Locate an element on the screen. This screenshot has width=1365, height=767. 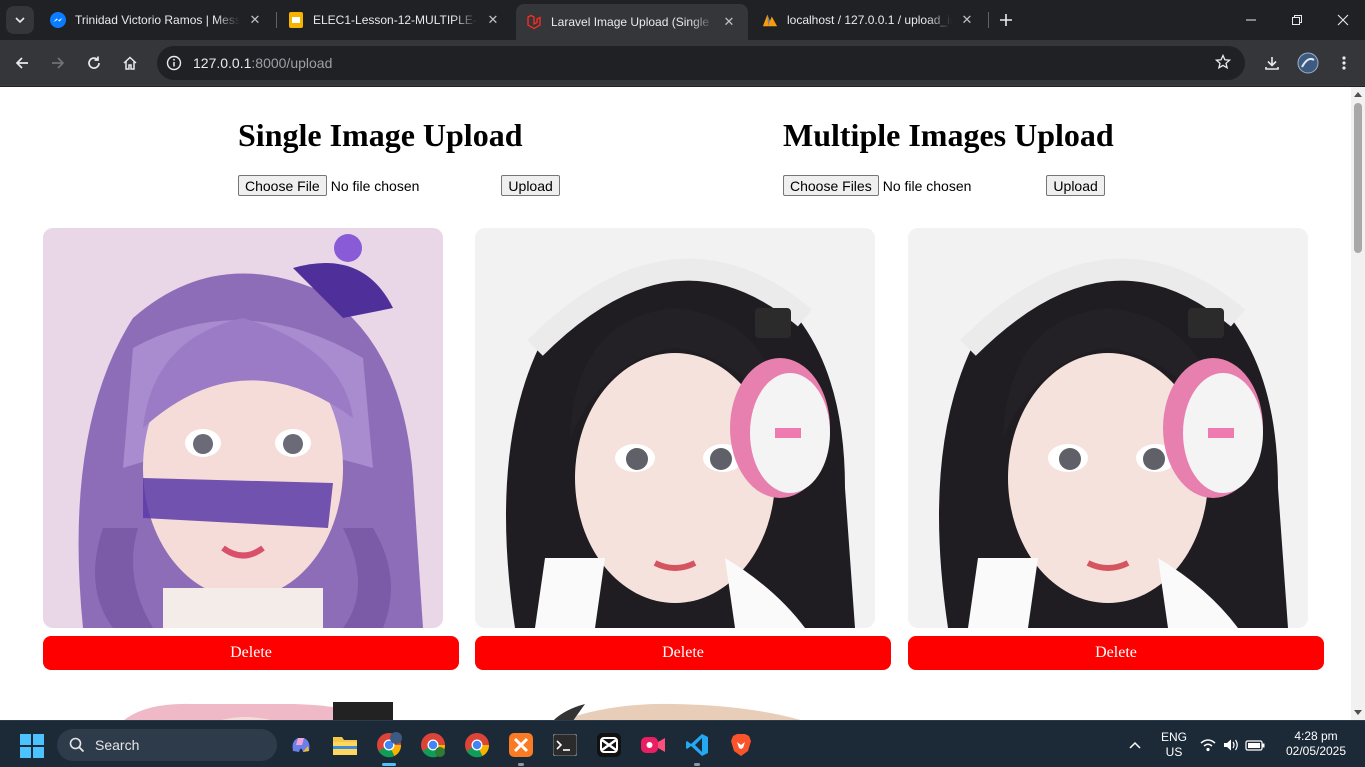
url-path: :8000/upload is located at coordinates (292, 63).